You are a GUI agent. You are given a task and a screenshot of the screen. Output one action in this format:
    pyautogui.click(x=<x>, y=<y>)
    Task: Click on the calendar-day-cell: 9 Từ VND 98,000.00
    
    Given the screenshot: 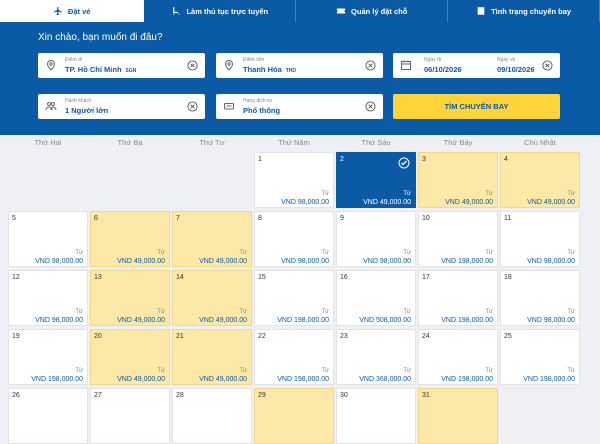 What is the action you would take?
    pyautogui.click(x=376, y=239)
    